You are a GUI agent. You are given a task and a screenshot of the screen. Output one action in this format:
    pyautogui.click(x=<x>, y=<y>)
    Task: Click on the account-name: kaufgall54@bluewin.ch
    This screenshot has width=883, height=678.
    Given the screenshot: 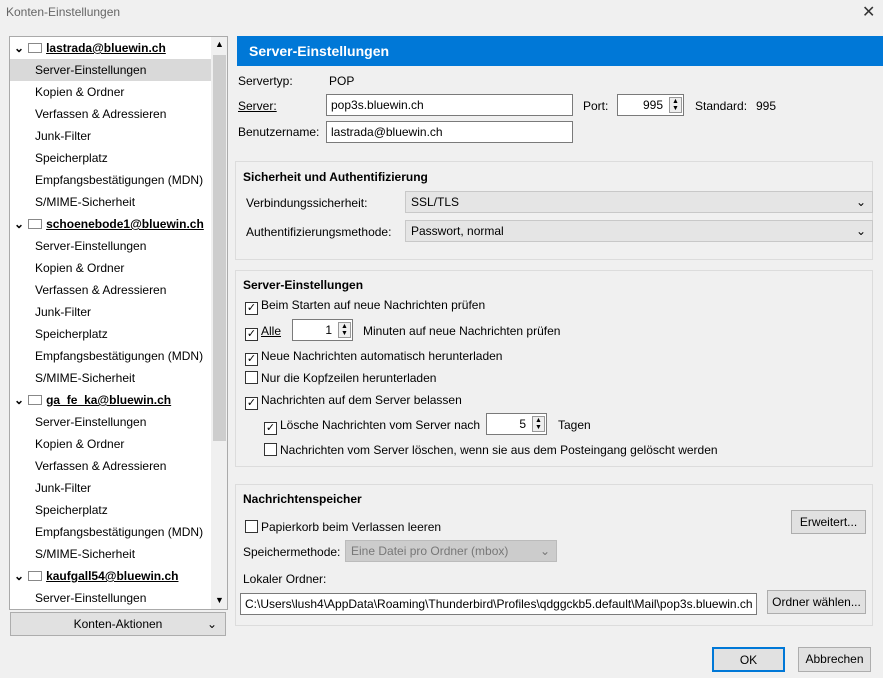 What is the action you would take?
    pyautogui.click(x=112, y=576)
    